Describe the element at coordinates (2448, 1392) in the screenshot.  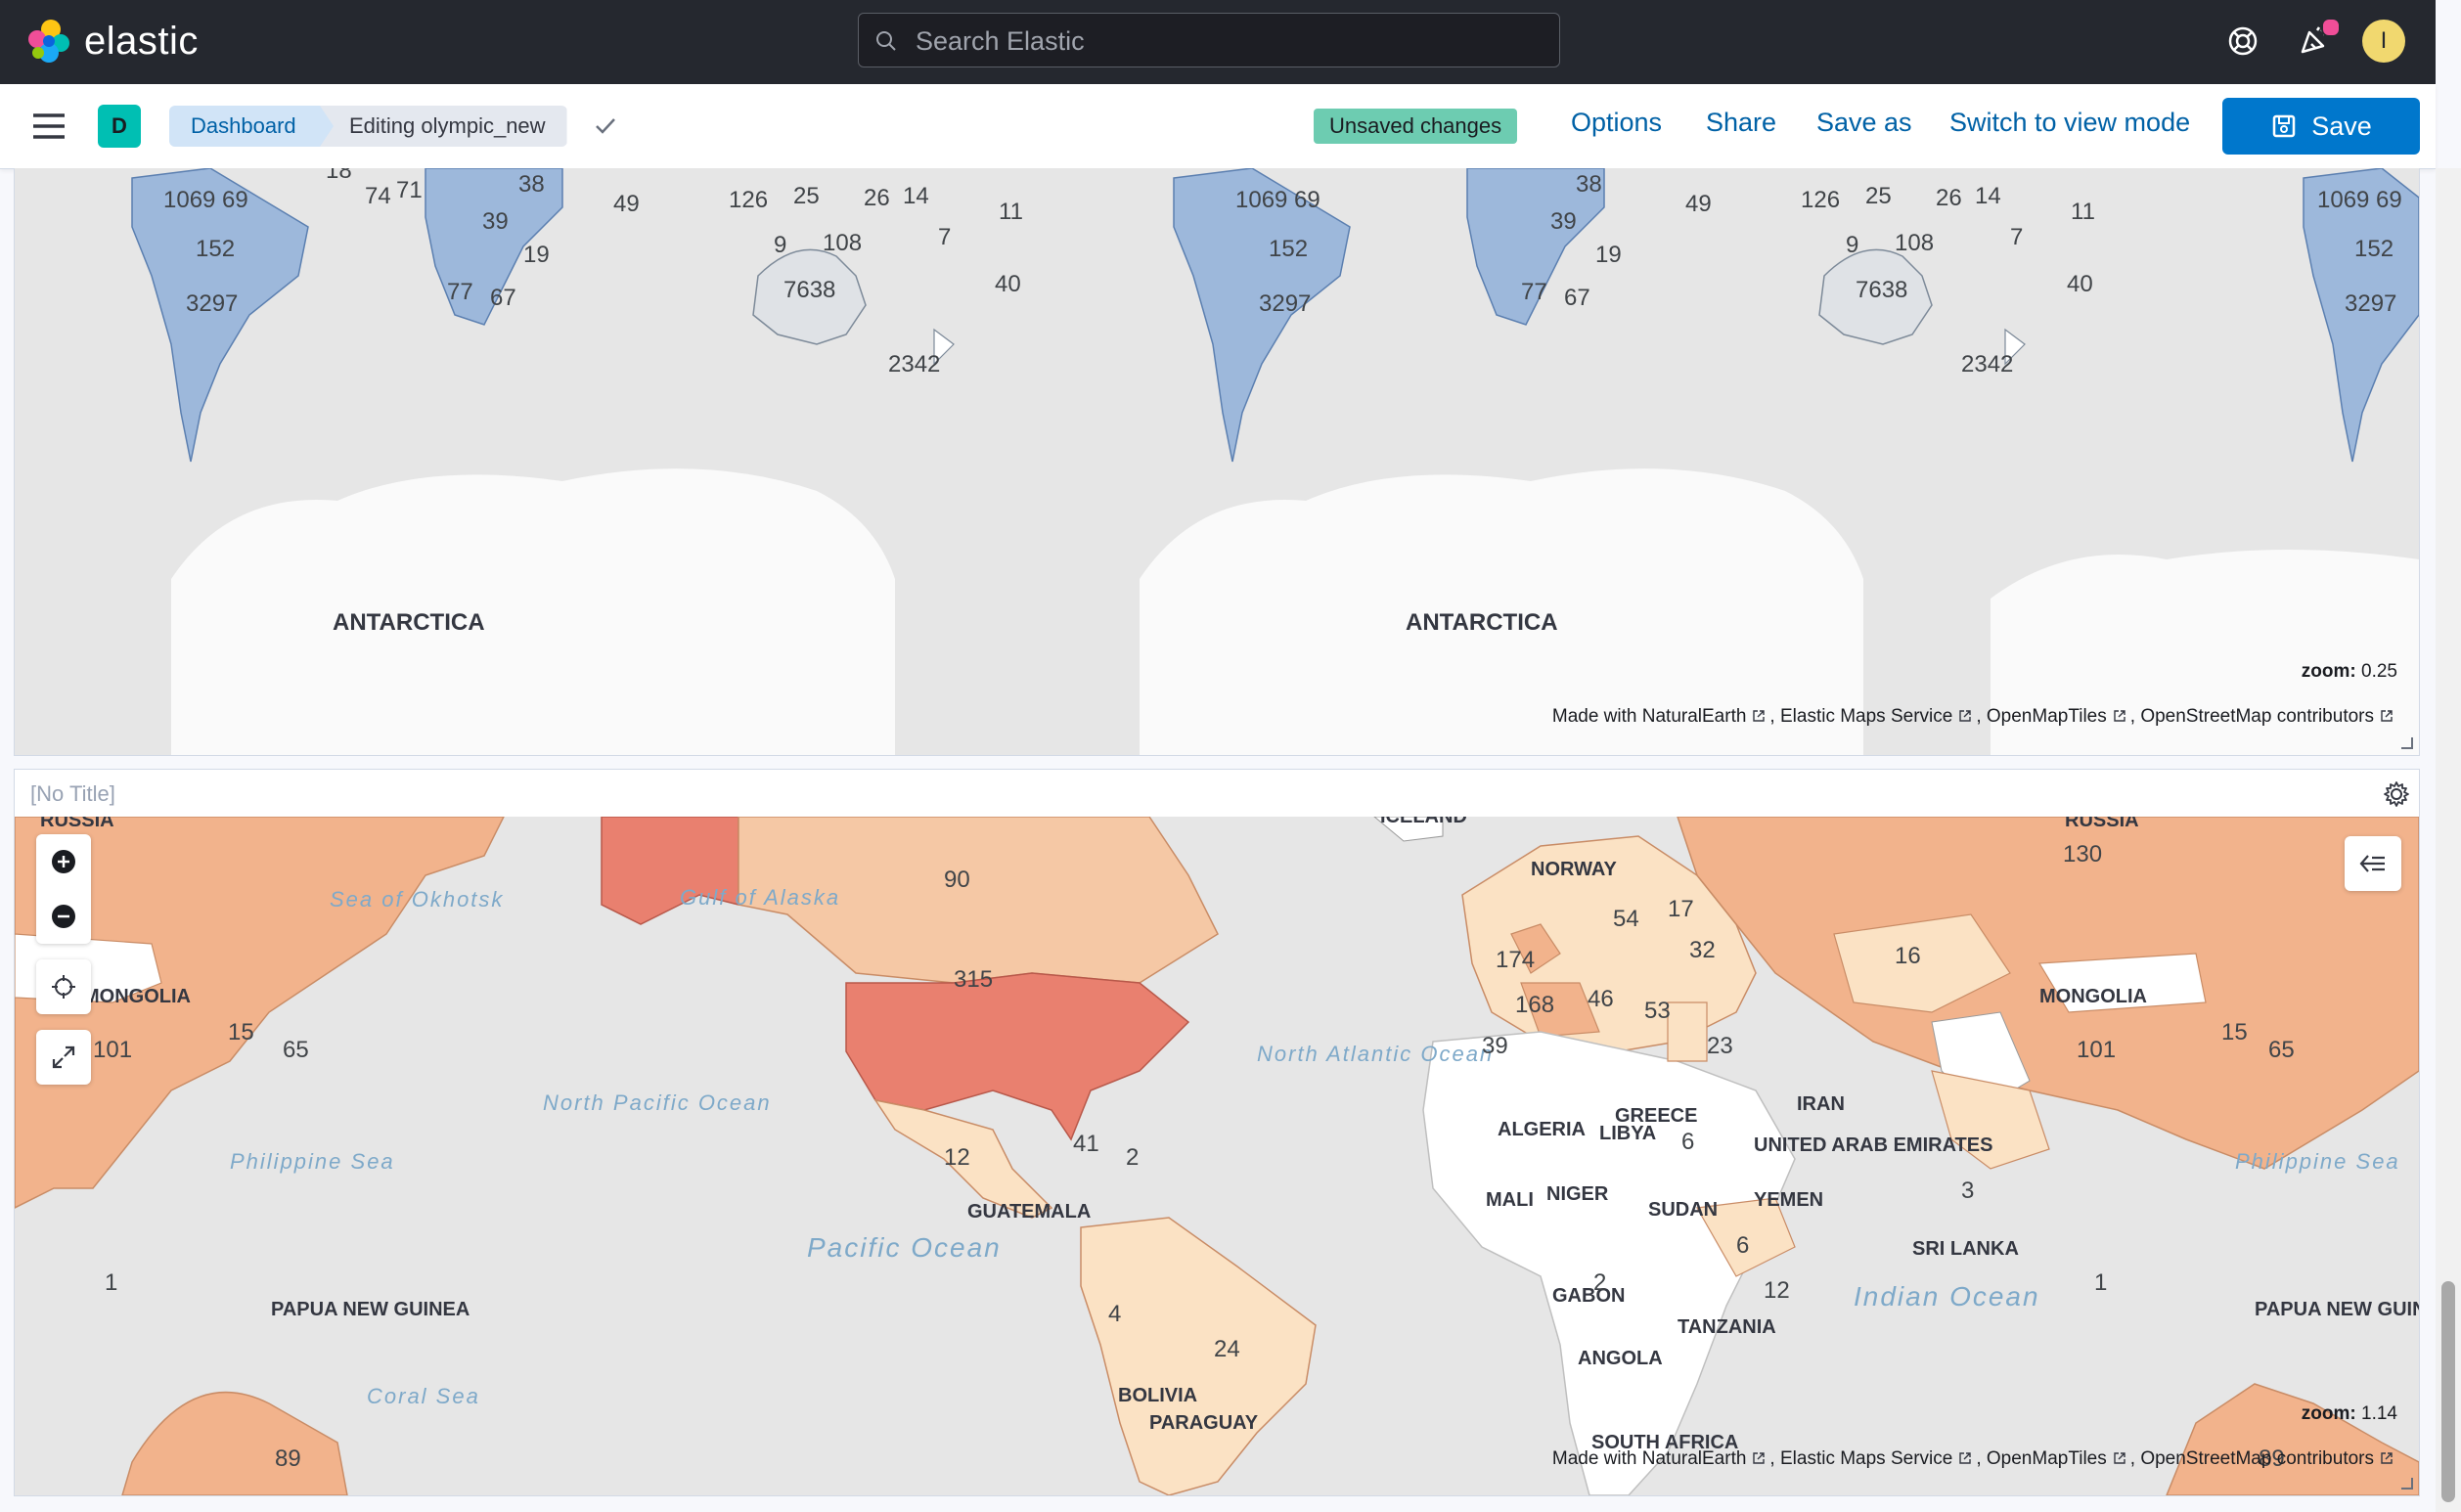
I see `scrollbar-thumb` at that location.